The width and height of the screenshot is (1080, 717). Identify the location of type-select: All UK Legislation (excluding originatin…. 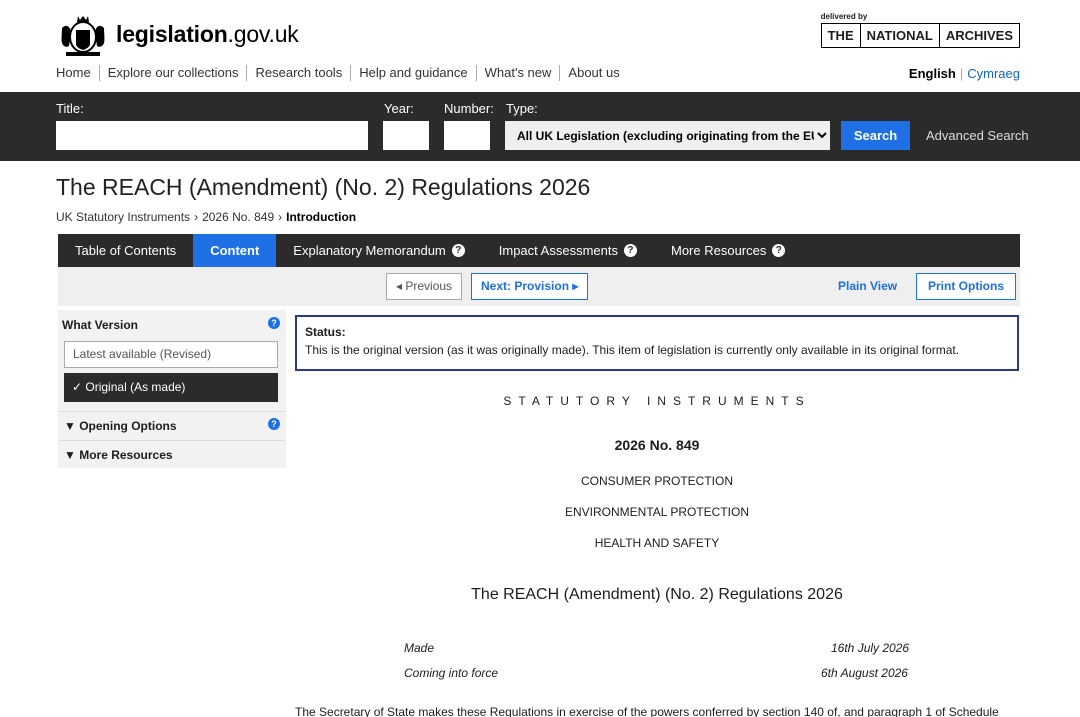
(667, 135).